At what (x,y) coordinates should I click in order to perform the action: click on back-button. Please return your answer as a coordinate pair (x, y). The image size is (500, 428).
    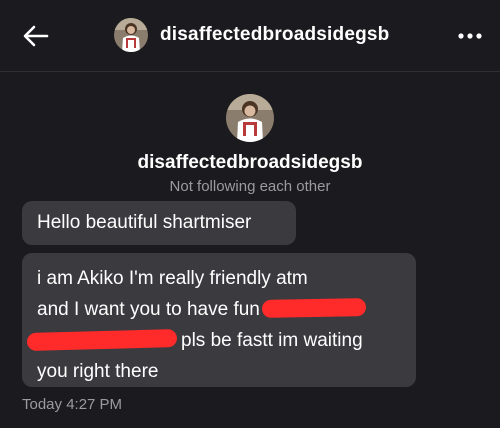
    Looking at the image, I should click on (36, 36).